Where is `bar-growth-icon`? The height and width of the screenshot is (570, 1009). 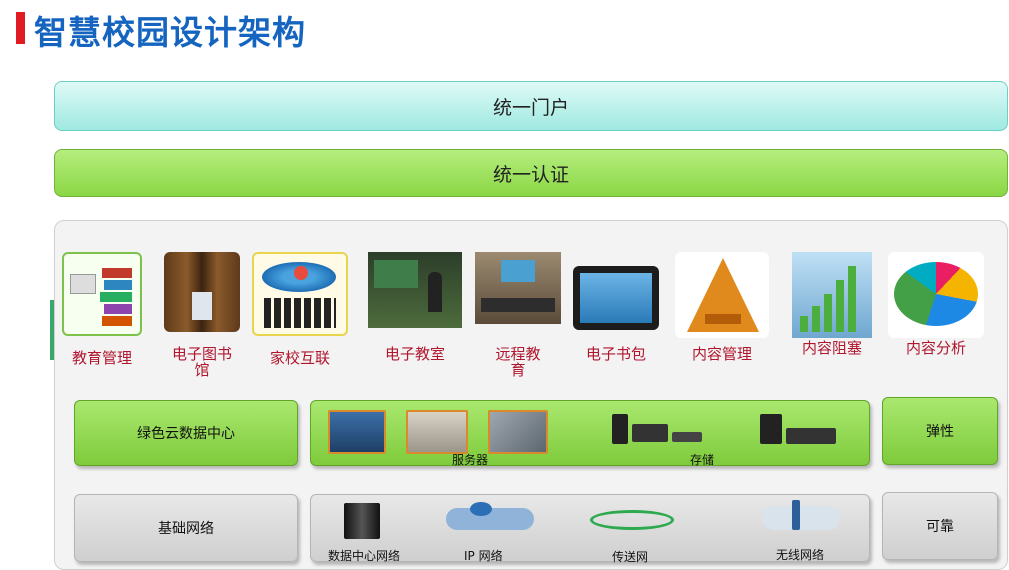 bar-growth-icon is located at coordinates (832, 295).